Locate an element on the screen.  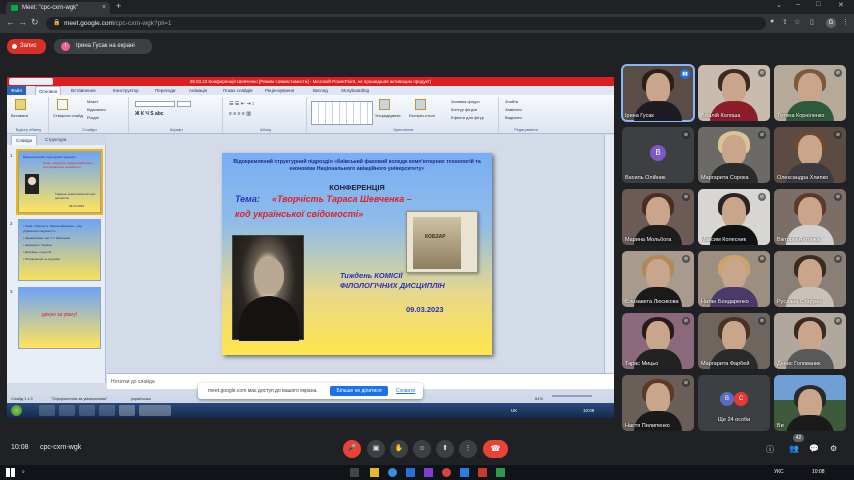
more-participants-tile: В С Ще 24 особи is located at coordinates (734, 403).